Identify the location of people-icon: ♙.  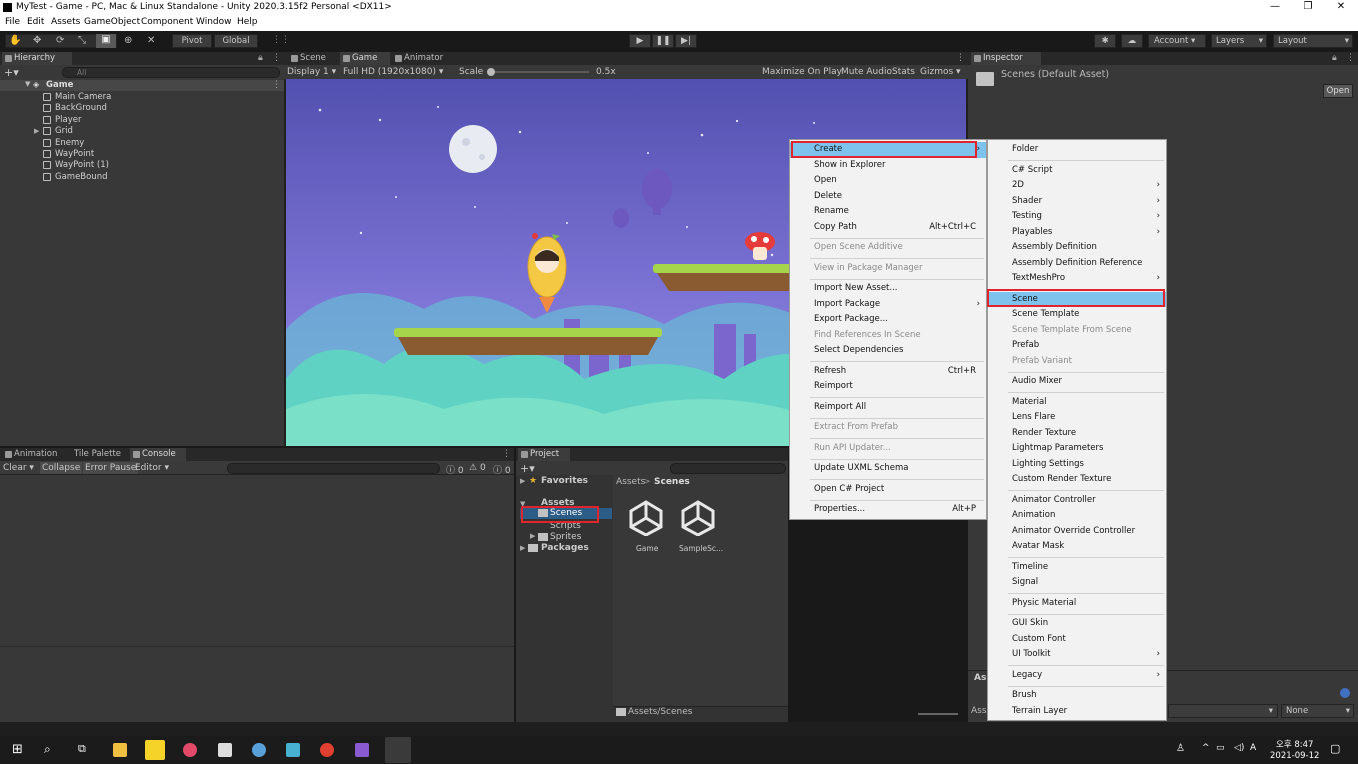
(1180, 748).